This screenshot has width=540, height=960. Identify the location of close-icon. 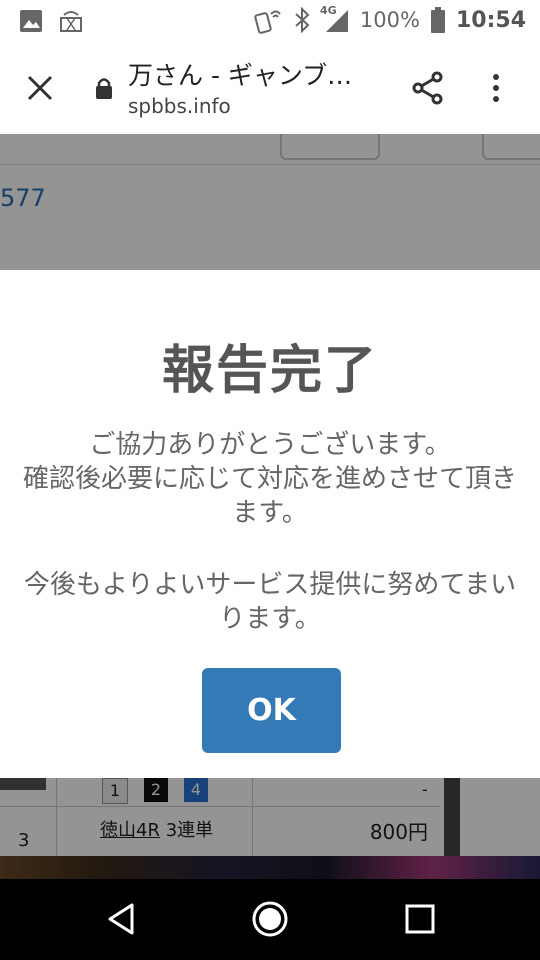
(40, 88).